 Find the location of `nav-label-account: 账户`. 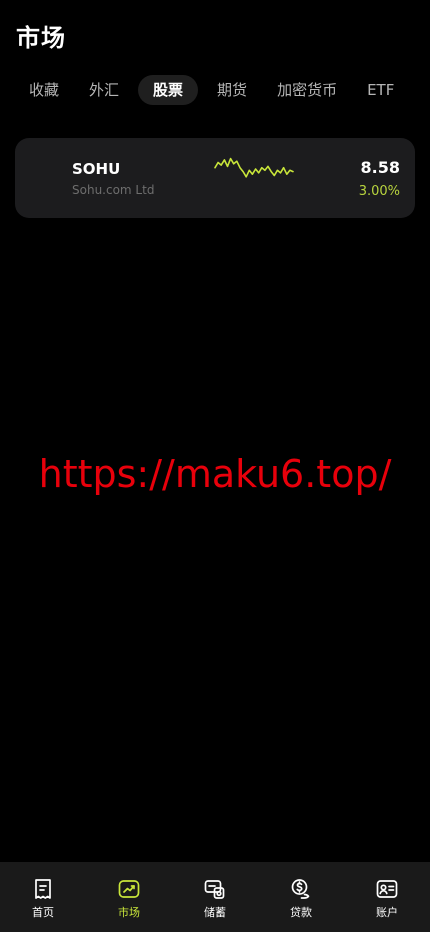

nav-label-account: 账户 is located at coordinates (387, 912).